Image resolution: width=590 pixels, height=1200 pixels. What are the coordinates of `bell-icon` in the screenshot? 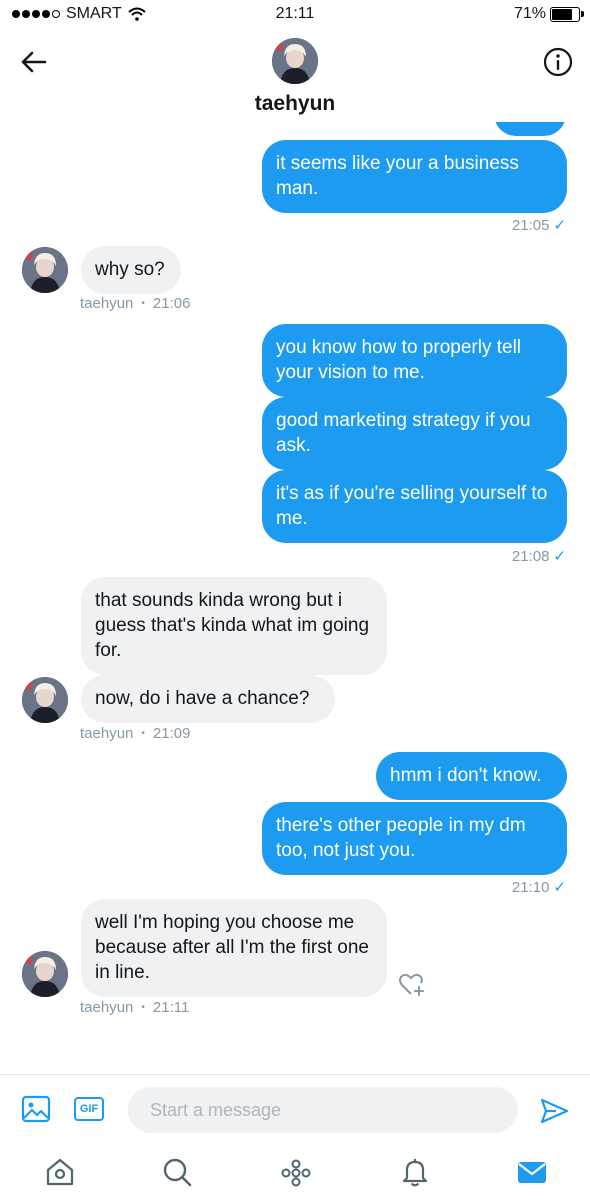 It's located at (415, 1173).